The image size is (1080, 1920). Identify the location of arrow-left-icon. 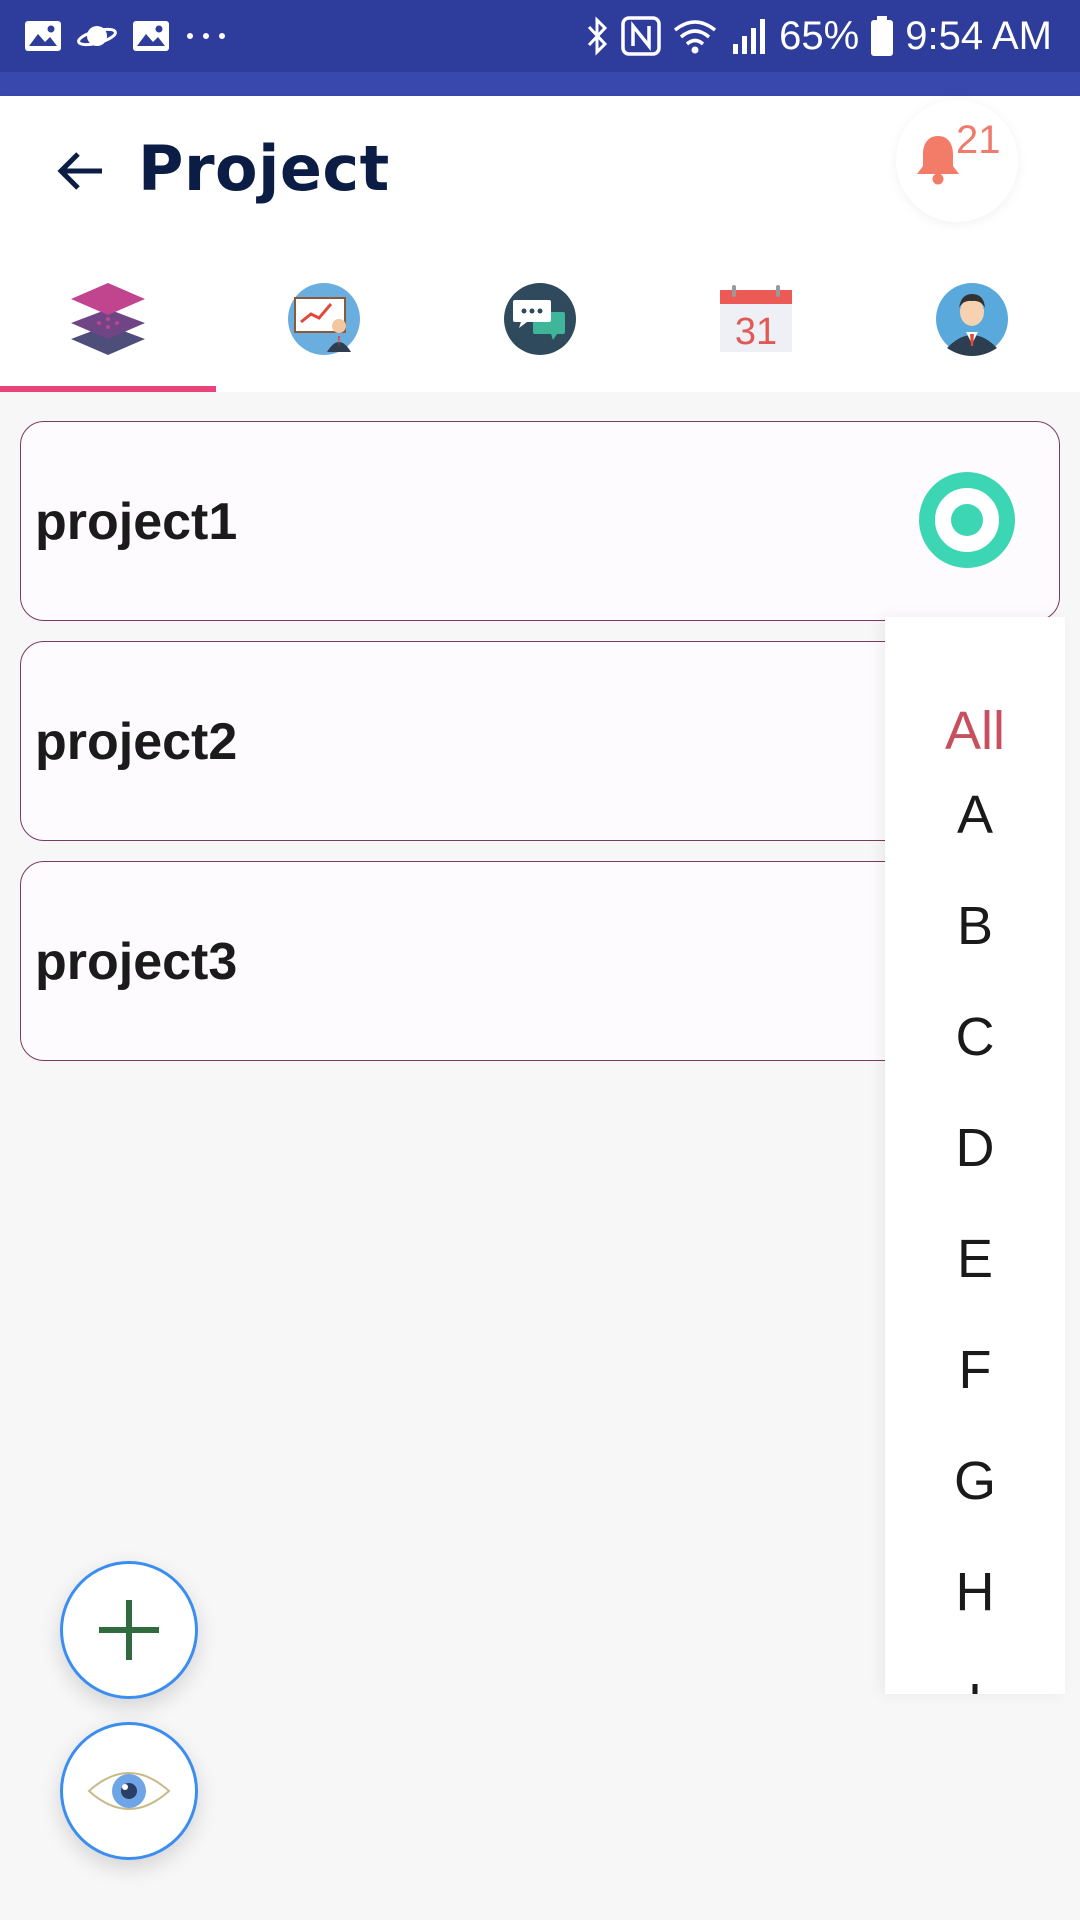
(79, 171).